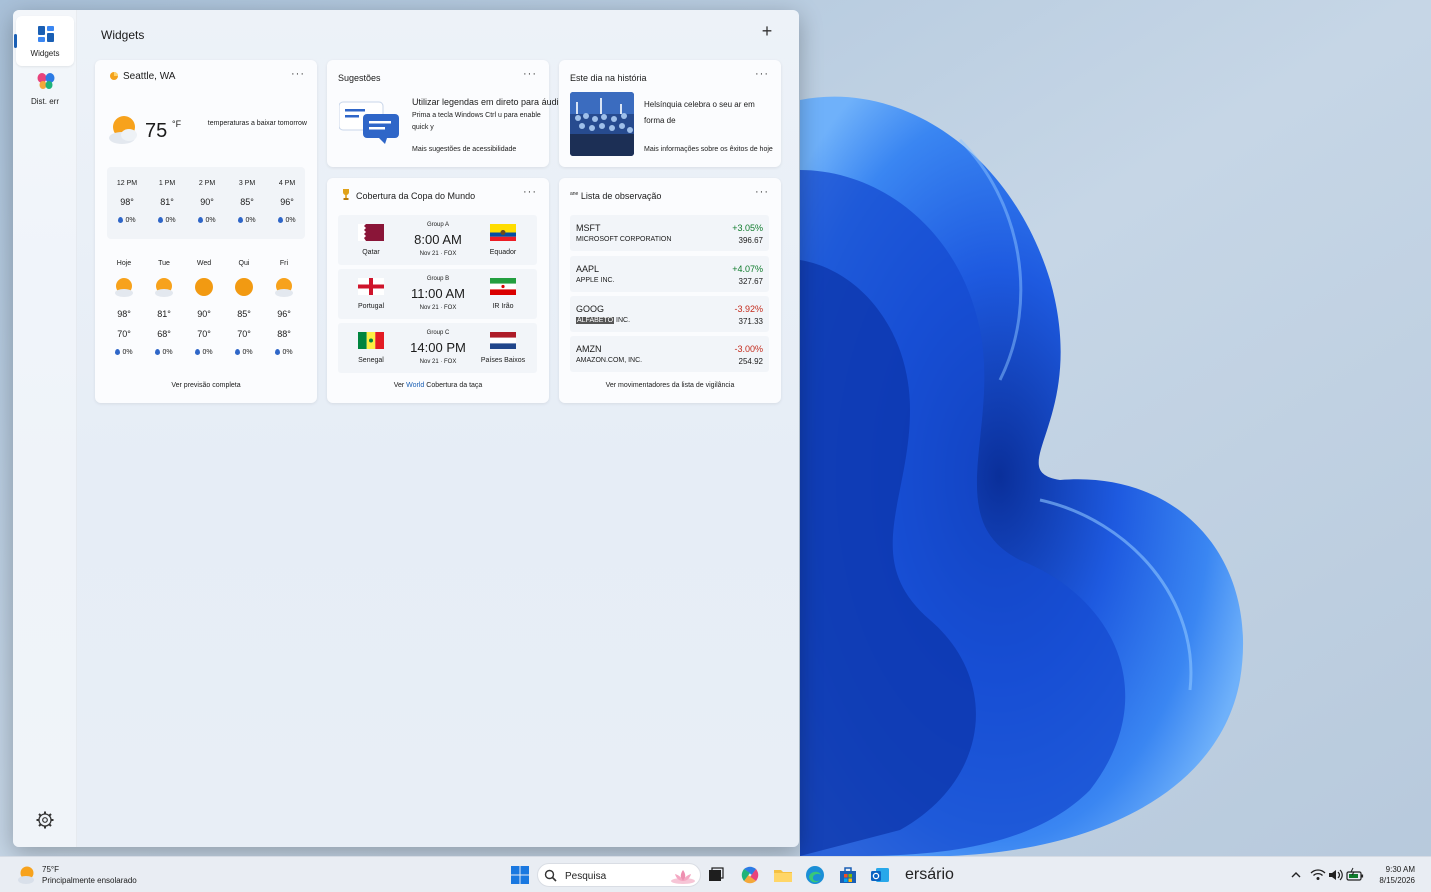 The height and width of the screenshot is (892, 1431). Describe the element at coordinates (50, 869) in the screenshot. I see `taskbar-weather-temp: 75°F` at that location.